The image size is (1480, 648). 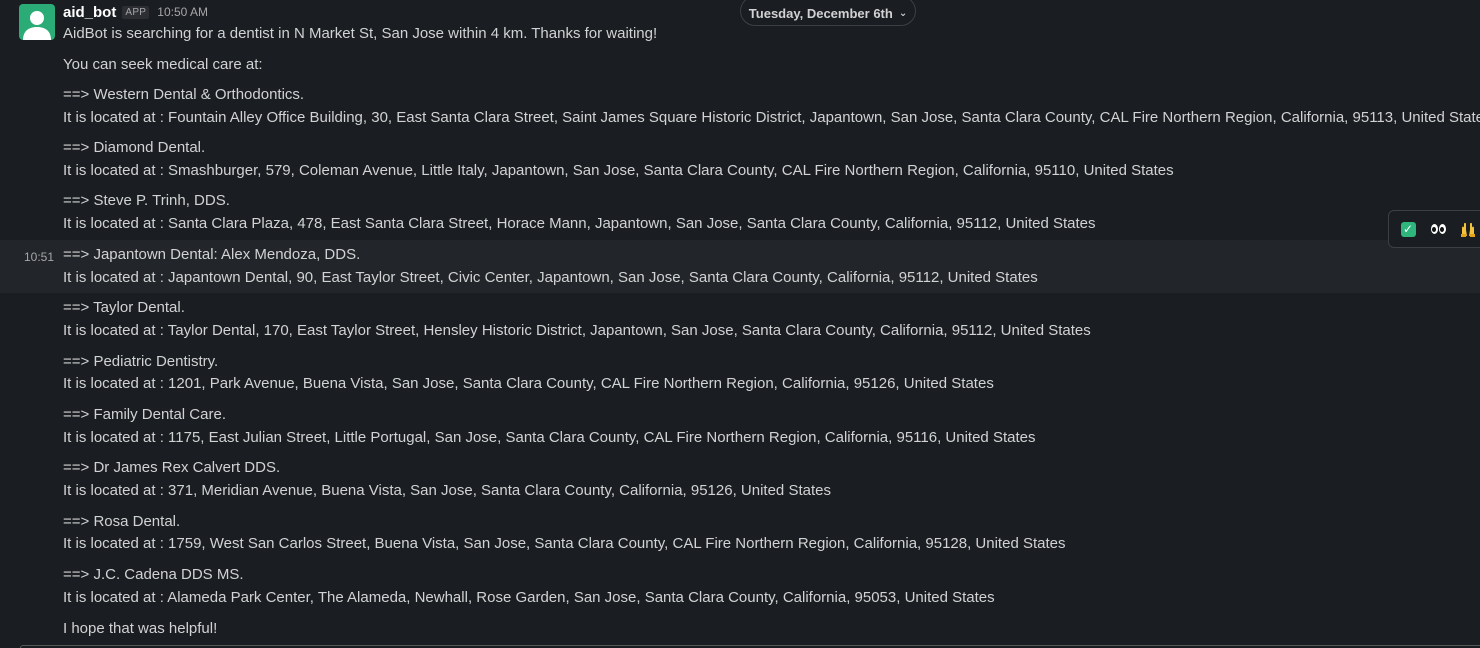 What do you see at coordinates (820, 13) in the screenshot?
I see `date-label: Tuesday, December 6th` at bounding box center [820, 13].